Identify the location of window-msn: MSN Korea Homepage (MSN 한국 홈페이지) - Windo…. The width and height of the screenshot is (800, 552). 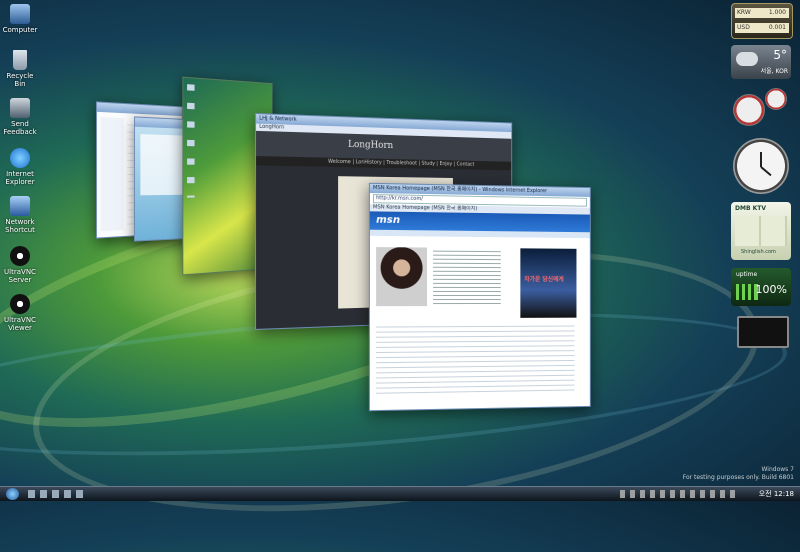
(479, 297).